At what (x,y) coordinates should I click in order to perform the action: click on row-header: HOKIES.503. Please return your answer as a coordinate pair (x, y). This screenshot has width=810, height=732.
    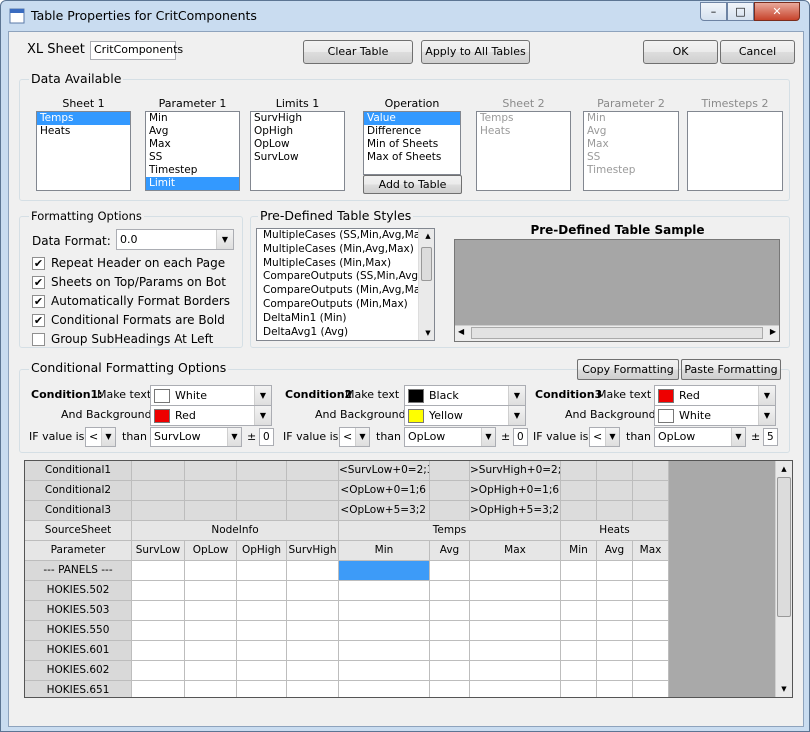
    Looking at the image, I should click on (78, 611).